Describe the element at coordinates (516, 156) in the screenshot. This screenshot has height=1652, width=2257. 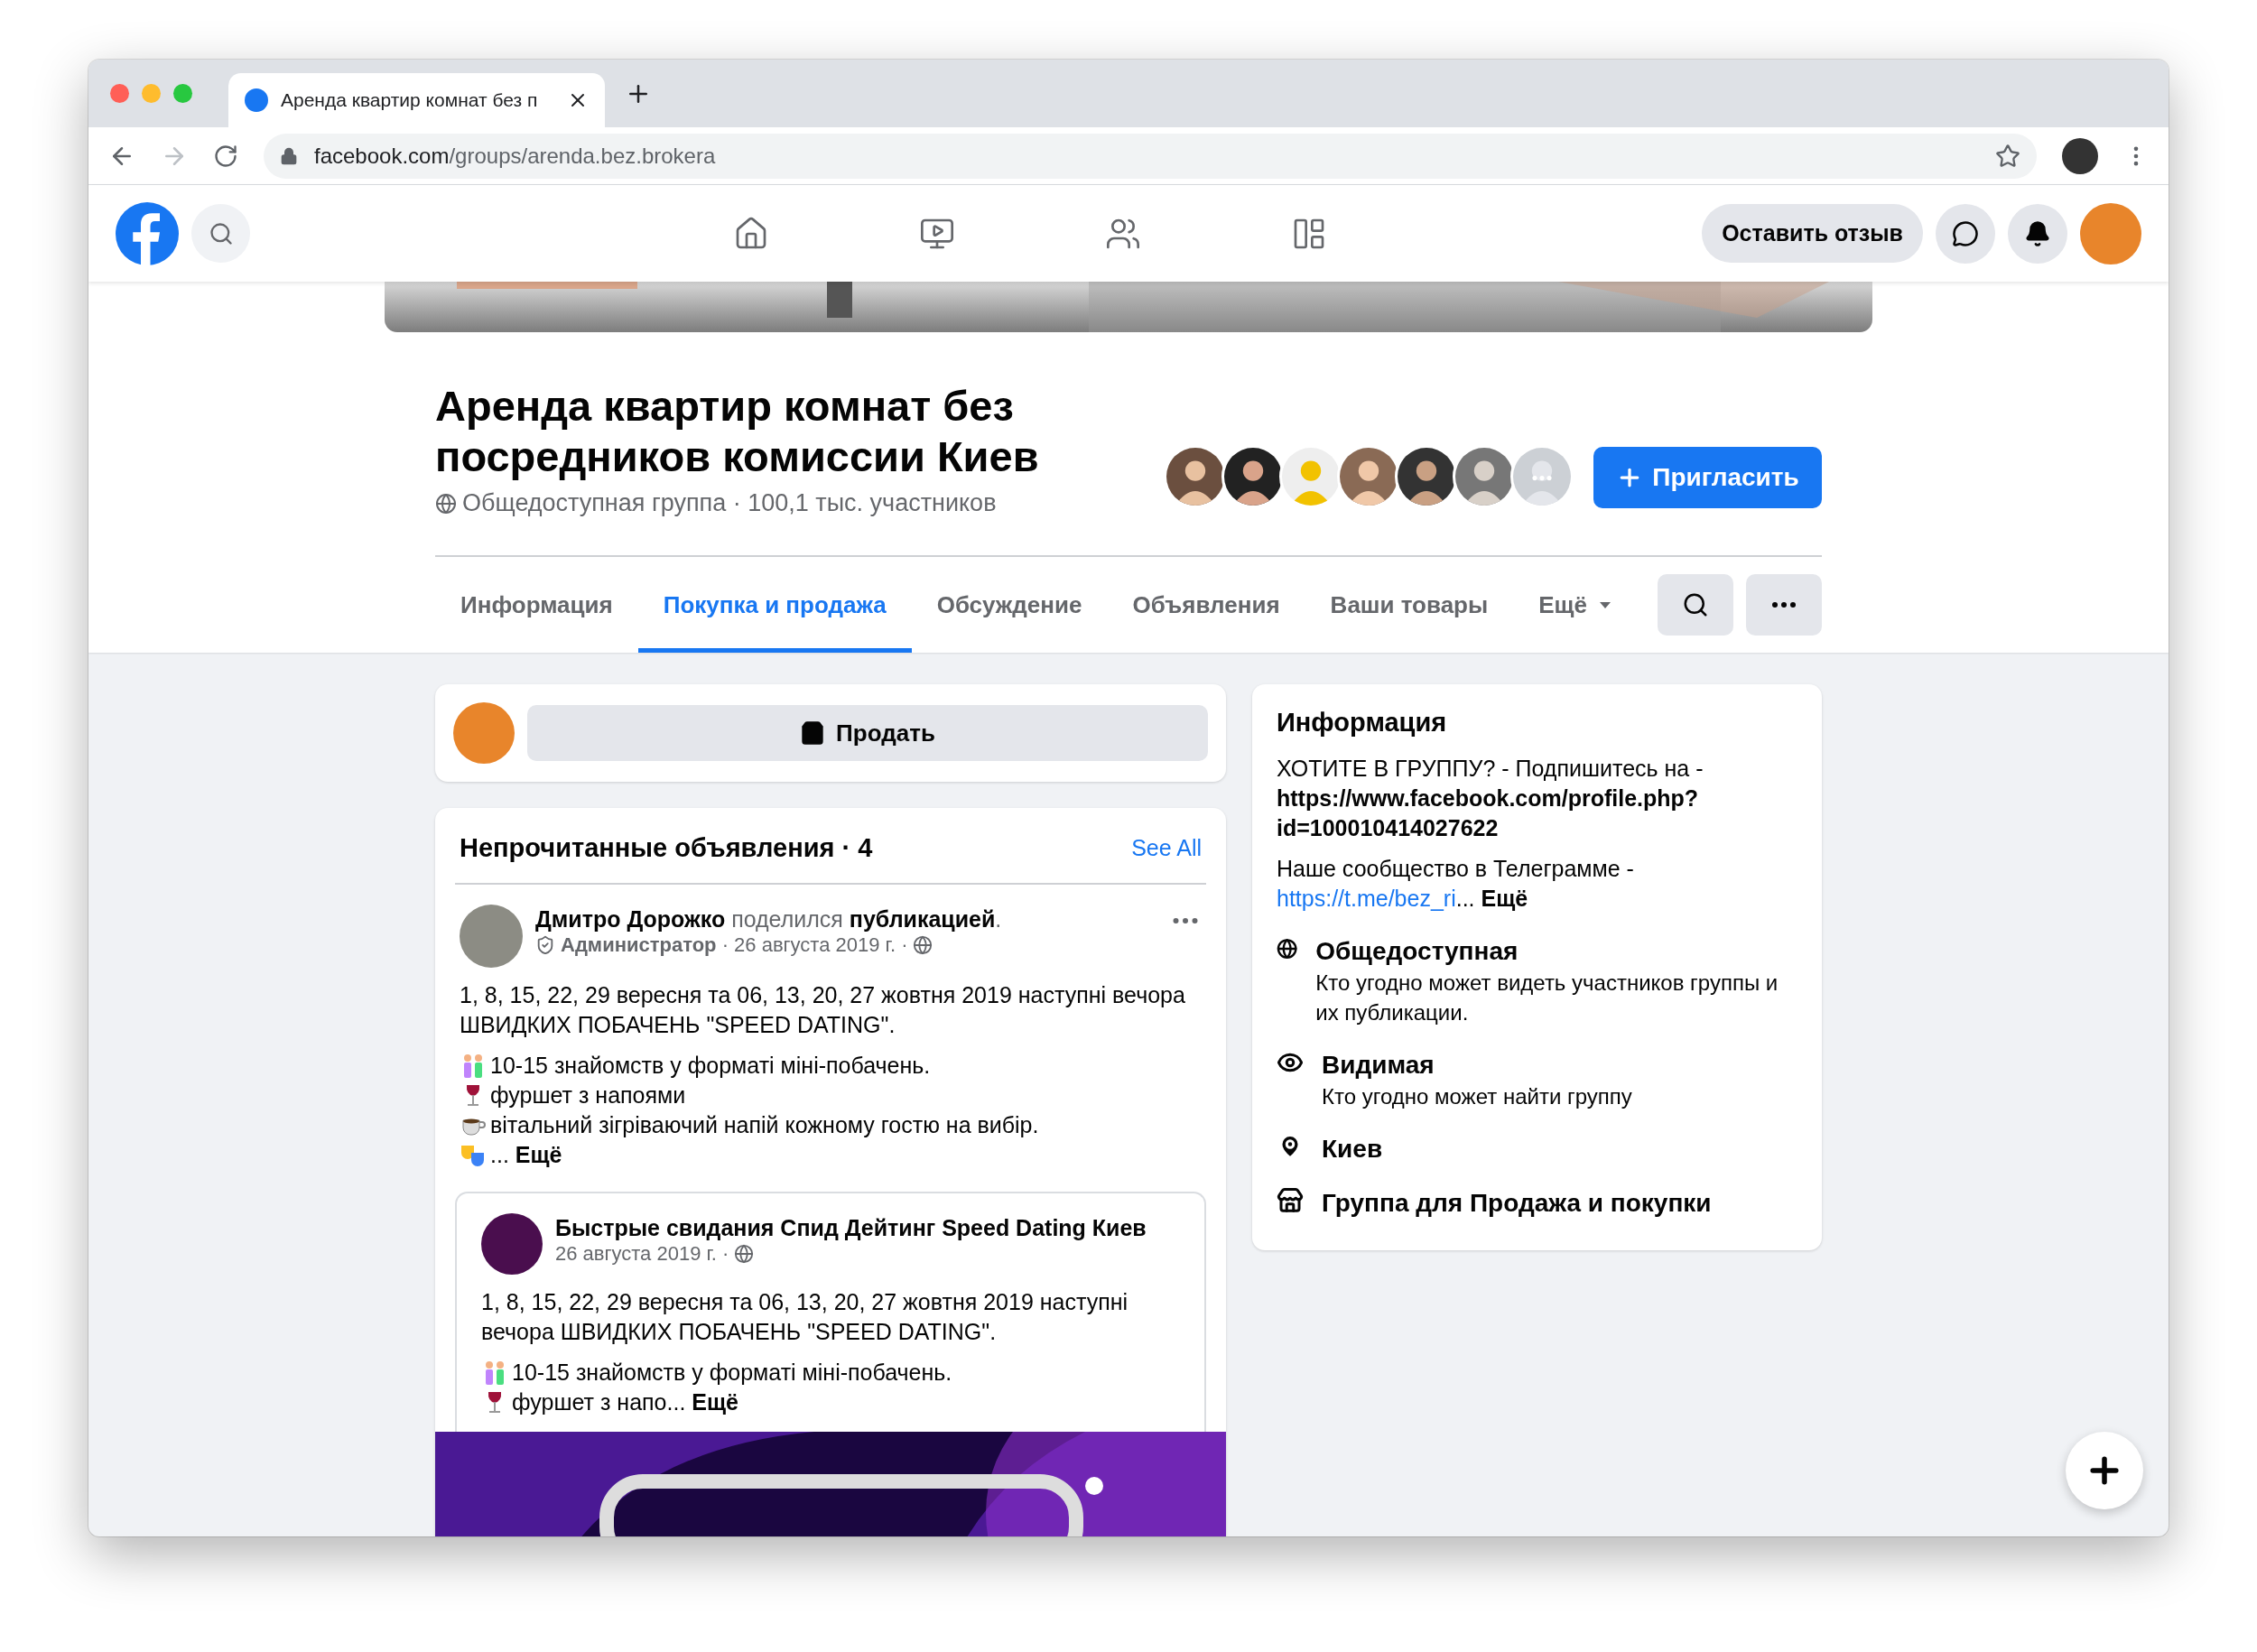
I see `url-text: facebook.com/groups/arenda.bez.brokera` at that location.